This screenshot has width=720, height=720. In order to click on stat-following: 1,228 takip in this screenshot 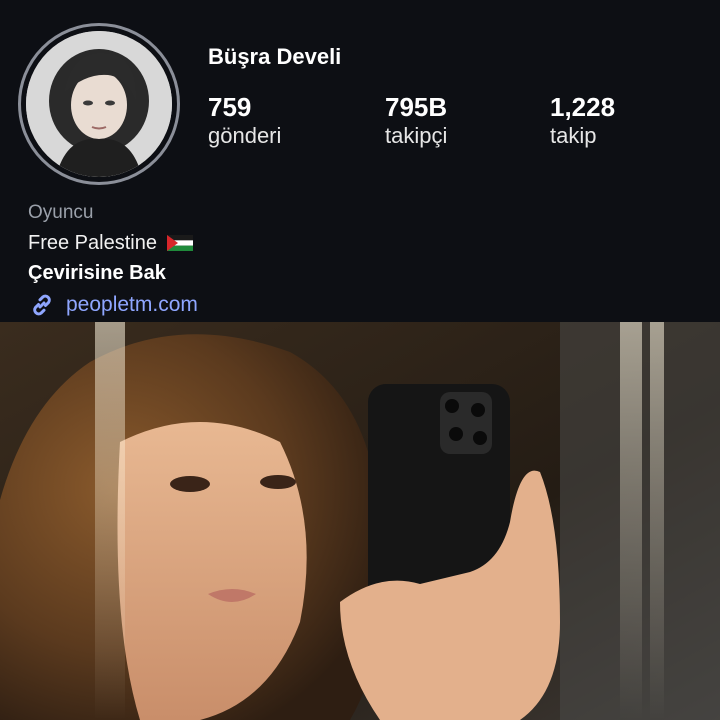, I will do `click(582, 121)`.